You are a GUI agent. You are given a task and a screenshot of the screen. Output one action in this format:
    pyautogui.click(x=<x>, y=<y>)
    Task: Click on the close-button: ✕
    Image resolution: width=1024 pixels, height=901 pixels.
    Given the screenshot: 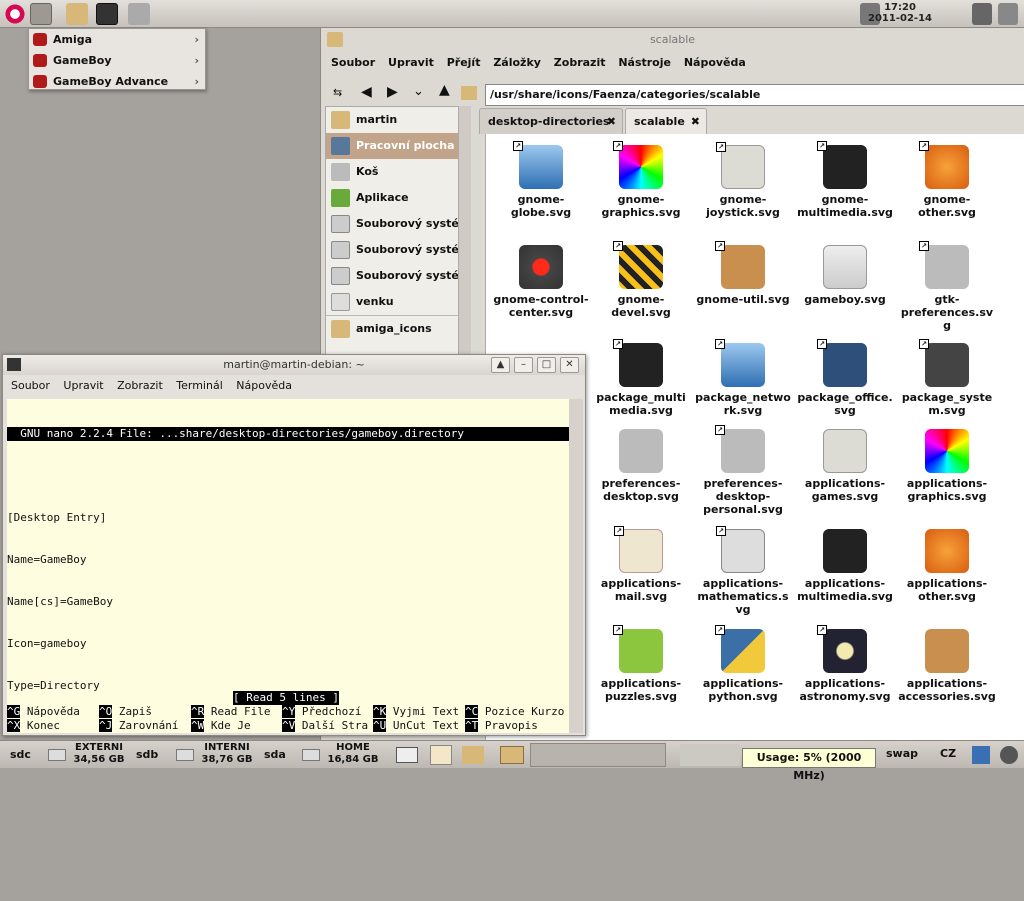 What is the action you would take?
    pyautogui.click(x=569, y=365)
    